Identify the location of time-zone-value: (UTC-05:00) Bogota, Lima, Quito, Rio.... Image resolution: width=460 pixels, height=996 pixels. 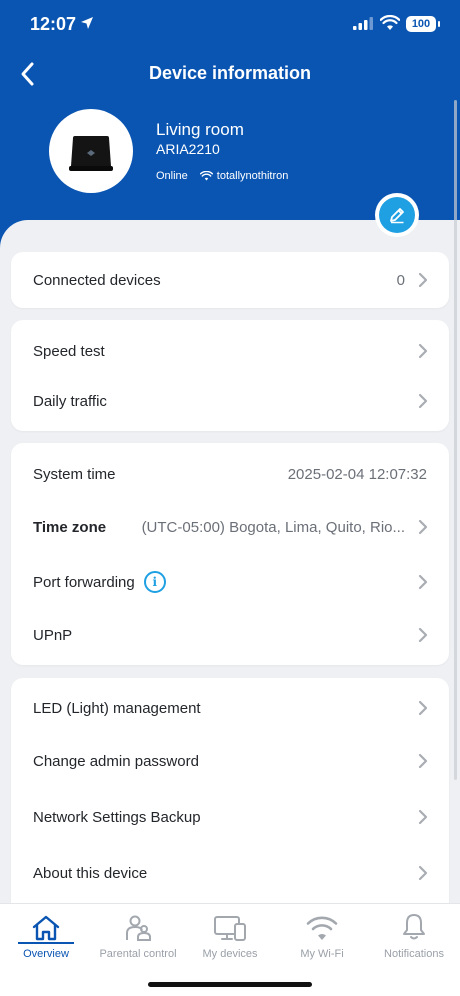
(273, 527).